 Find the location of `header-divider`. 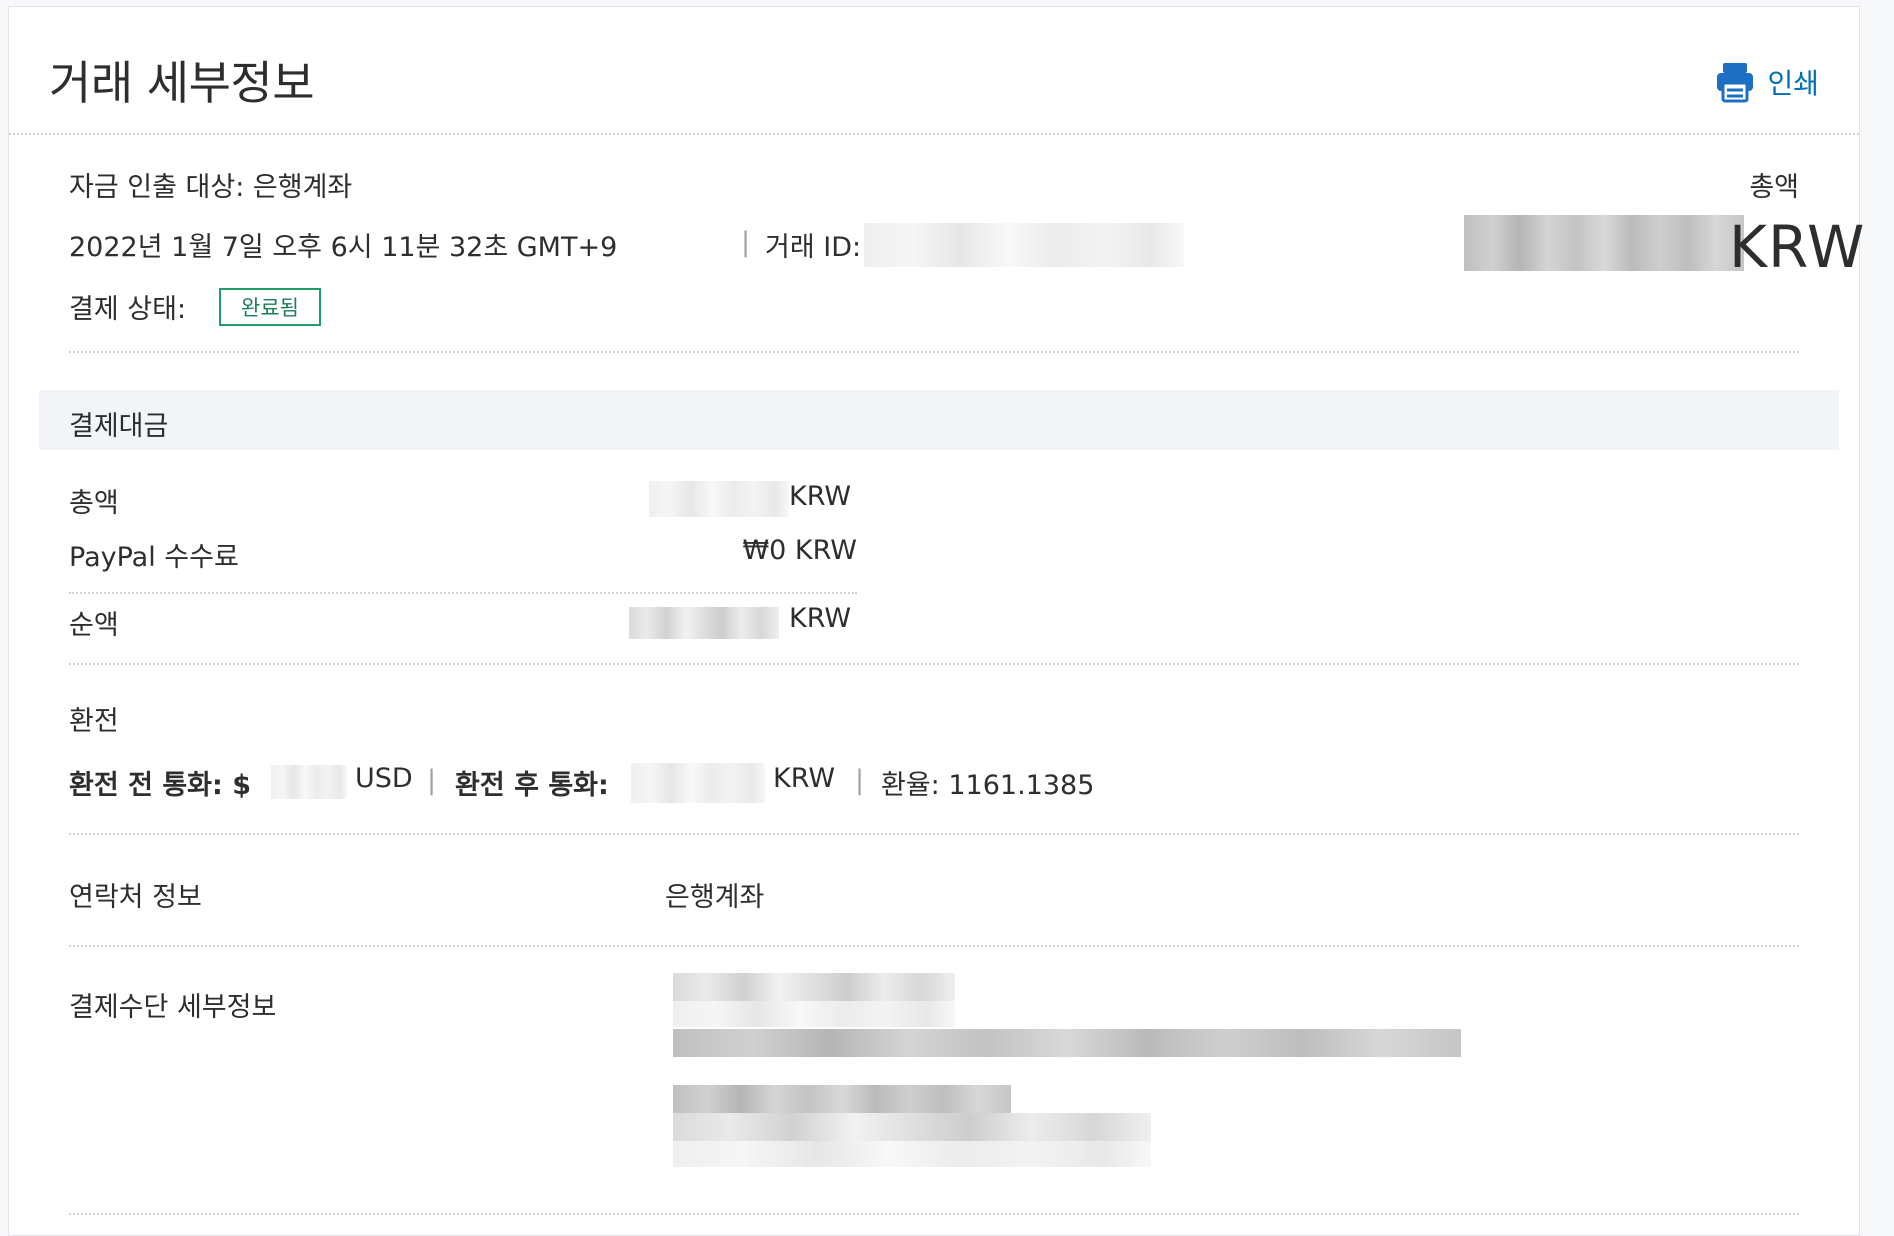

header-divider is located at coordinates (934, 134).